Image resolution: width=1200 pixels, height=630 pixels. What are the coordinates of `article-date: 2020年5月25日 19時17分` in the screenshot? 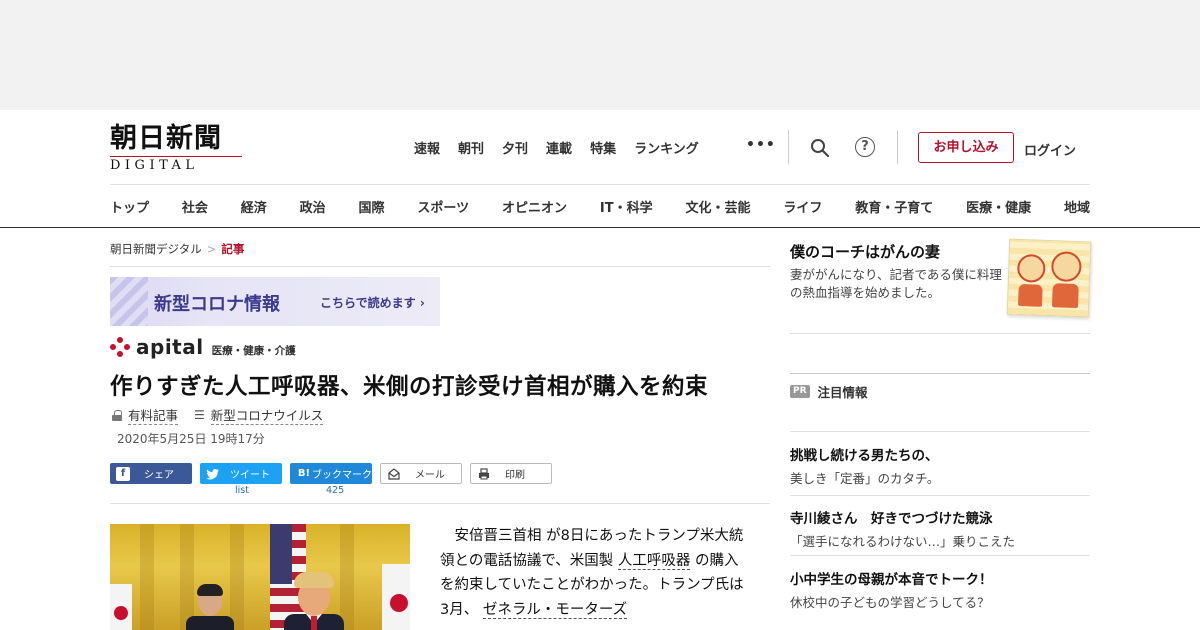 It's located at (191, 439).